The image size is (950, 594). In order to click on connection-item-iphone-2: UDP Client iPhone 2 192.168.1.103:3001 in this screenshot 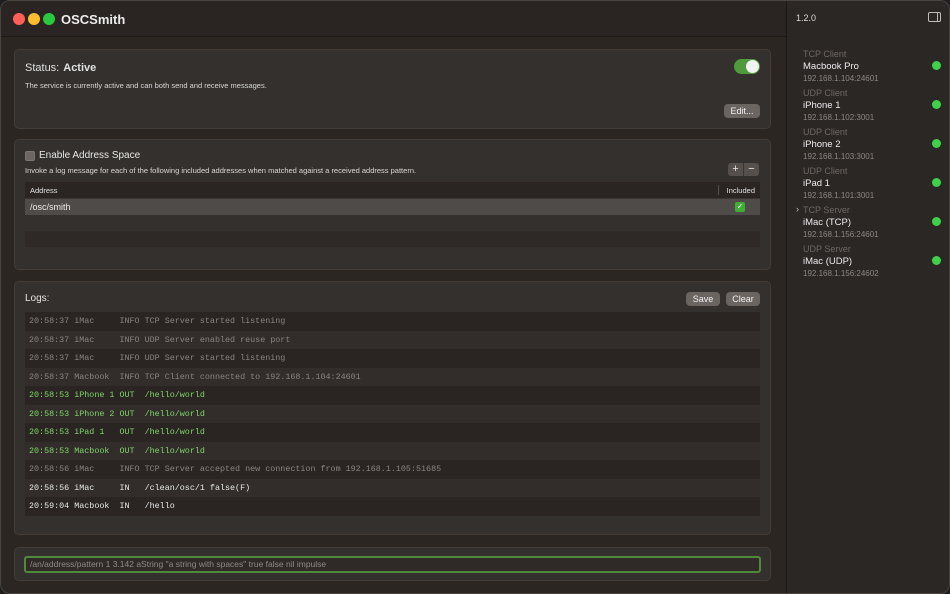, I will do `click(868, 146)`.